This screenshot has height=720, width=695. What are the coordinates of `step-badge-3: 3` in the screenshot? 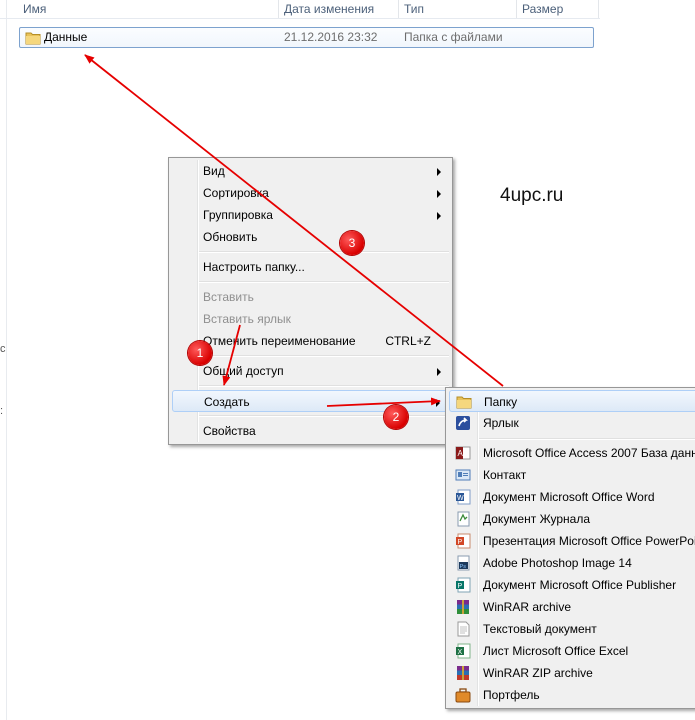 It's located at (352, 243).